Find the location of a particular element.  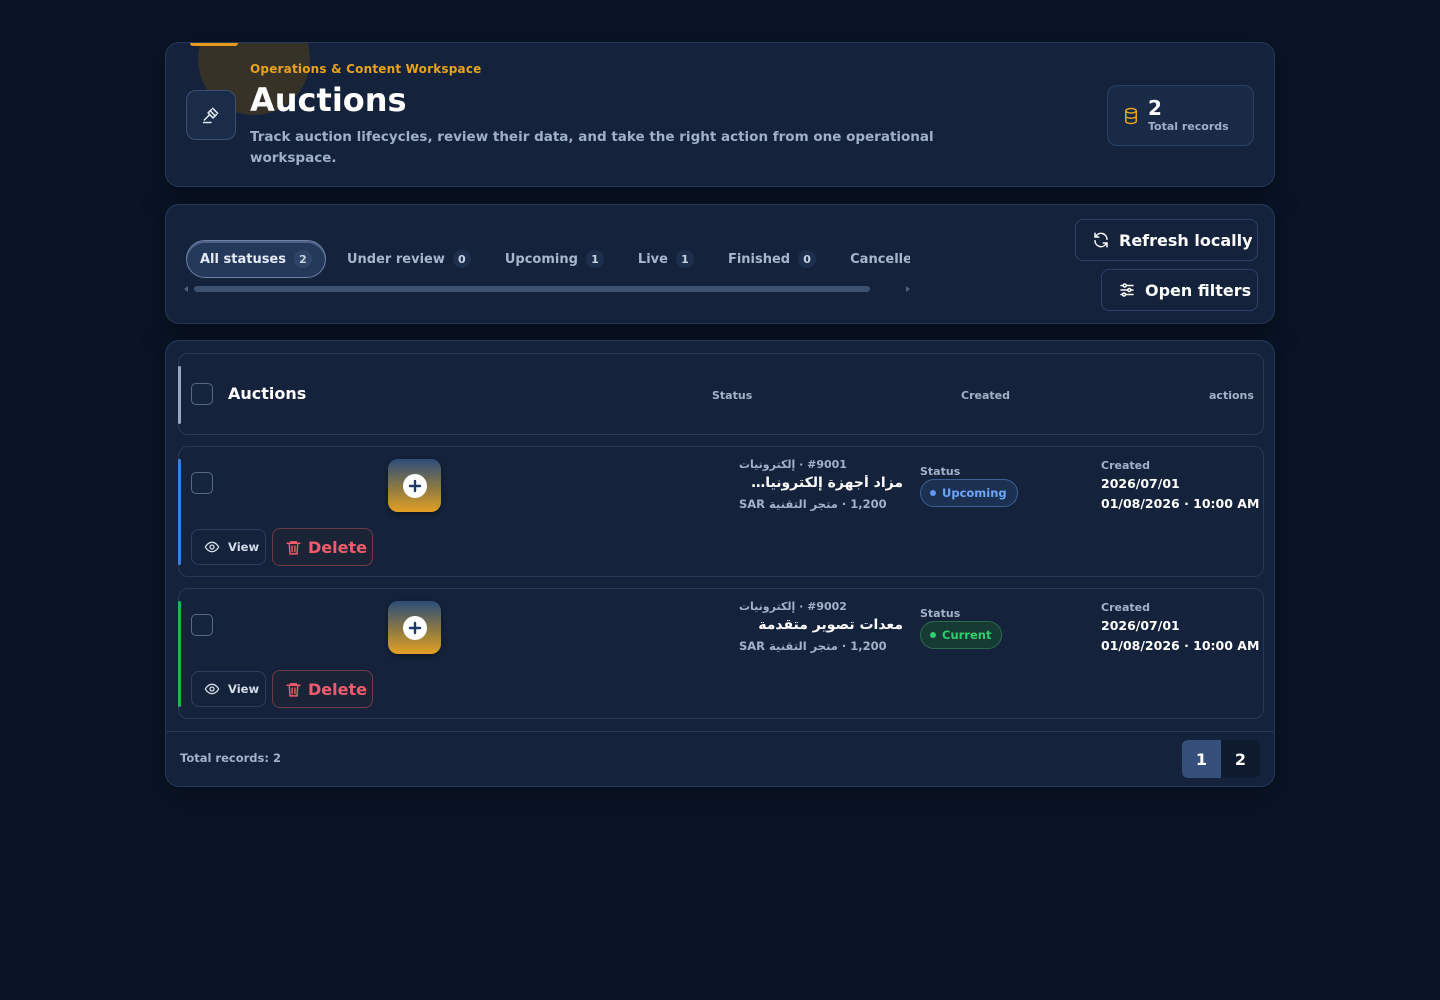

tabs-scrollbar is located at coordinates (547, 290).